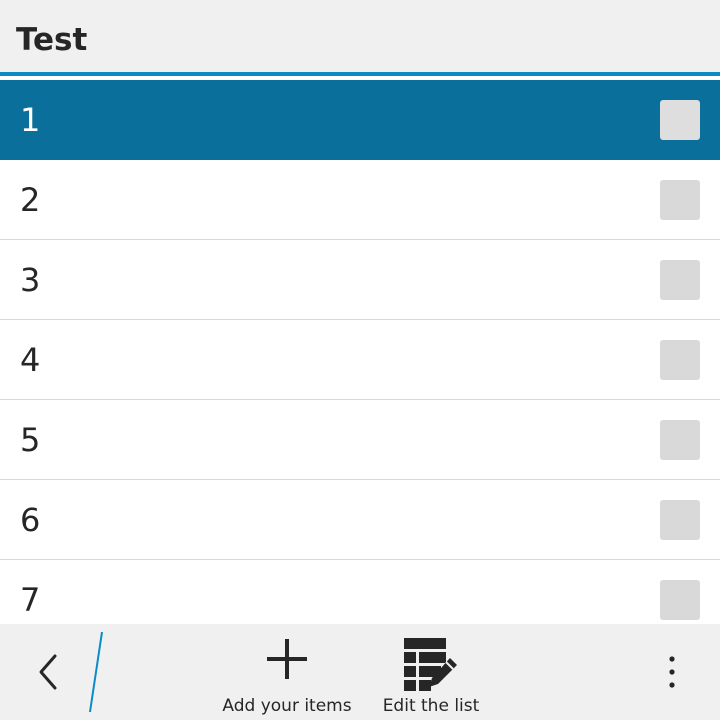 This screenshot has height=720, width=720. What do you see at coordinates (360, 120) in the screenshot?
I see `list-item: 1` at bounding box center [360, 120].